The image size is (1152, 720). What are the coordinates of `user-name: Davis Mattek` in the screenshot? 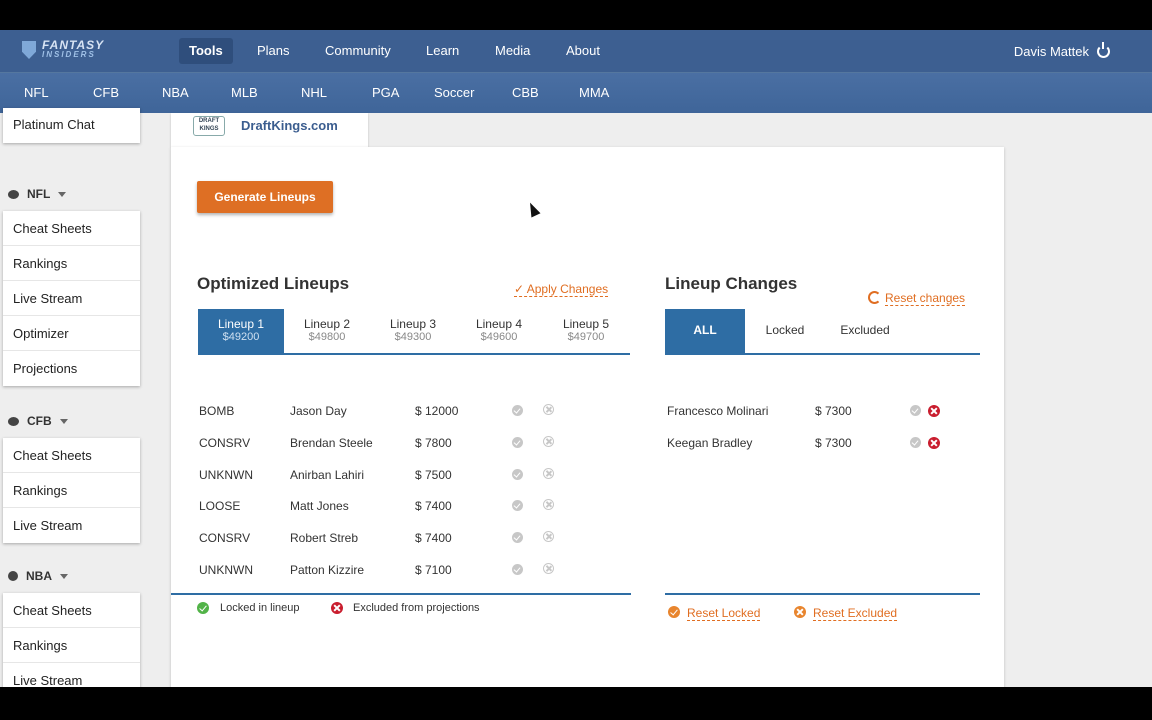 It's located at (1051, 51).